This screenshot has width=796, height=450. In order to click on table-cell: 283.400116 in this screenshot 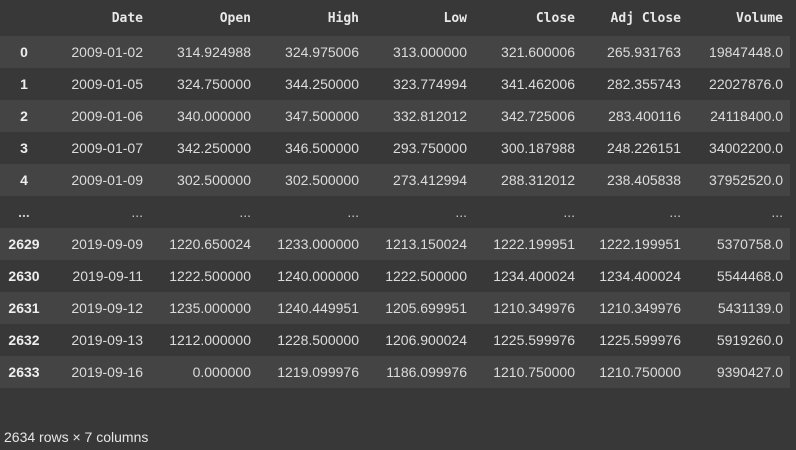, I will do `click(644, 116)`.